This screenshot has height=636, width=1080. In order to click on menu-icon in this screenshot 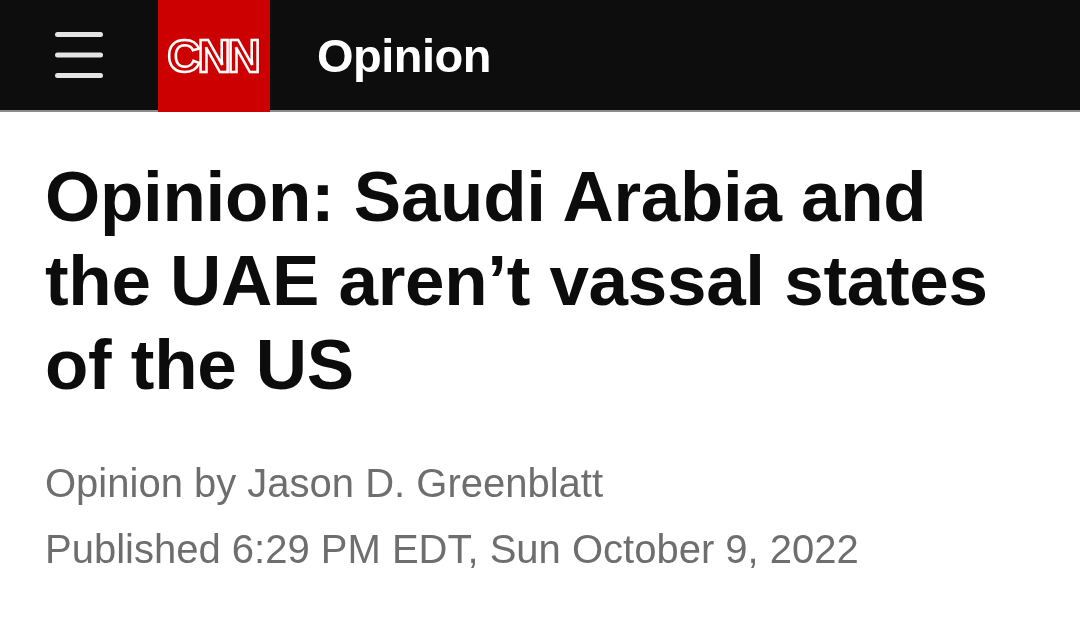, I will do `click(79, 55)`.